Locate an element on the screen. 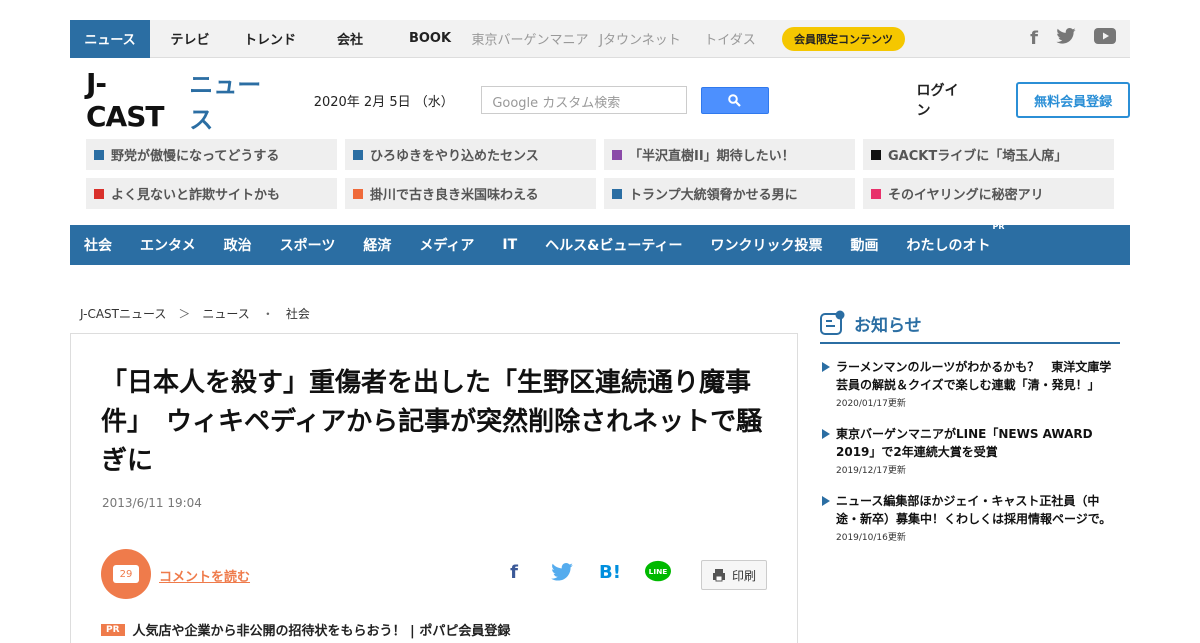  category-sports: スポーツ is located at coordinates (308, 245).